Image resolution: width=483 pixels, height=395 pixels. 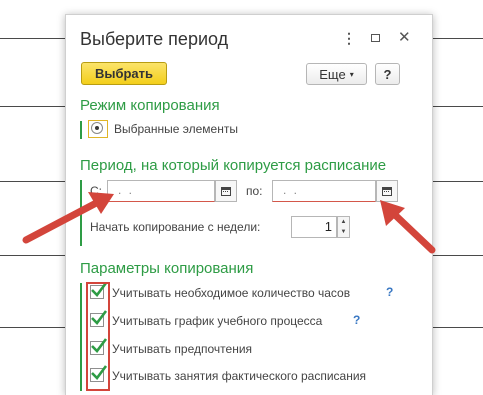 What do you see at coordinates (68, 218) in the screenshot?
I see `arrow-left-icon` at bounding box center [68, 218].